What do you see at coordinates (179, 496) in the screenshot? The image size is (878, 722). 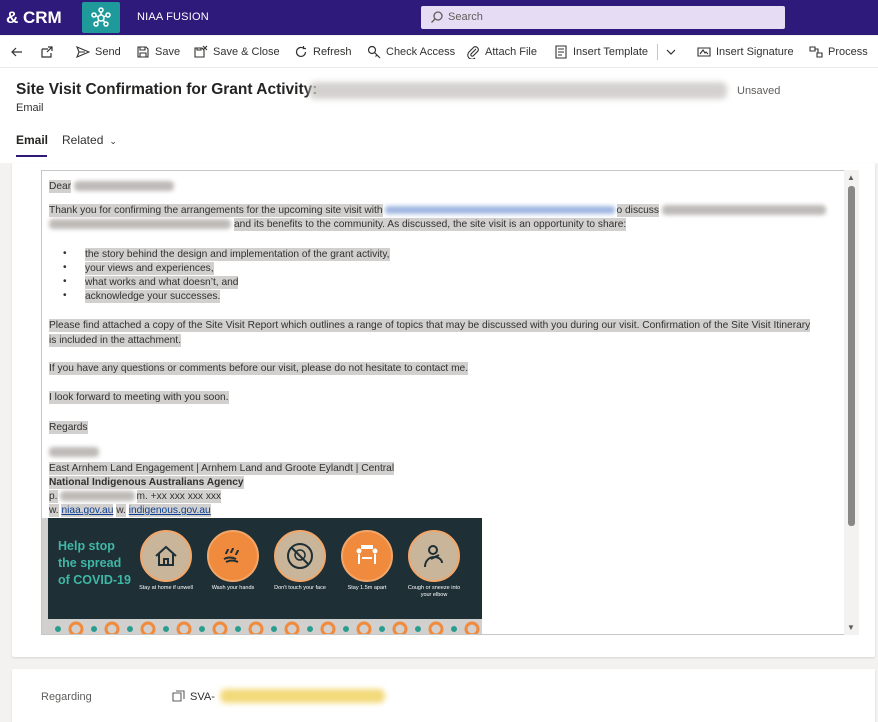 I see `signature-mobile: m. +xx xxx xxx xxx` at bounding box center [179, 496].